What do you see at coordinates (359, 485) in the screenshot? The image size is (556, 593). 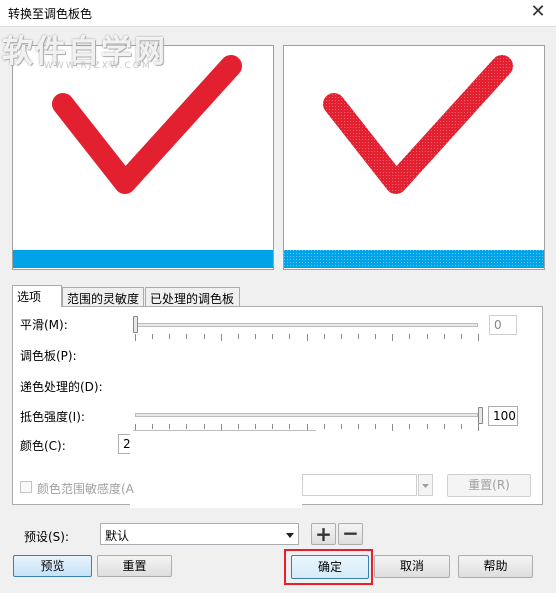 I see `range-color-dropdown` at bounding box center [359, 485].